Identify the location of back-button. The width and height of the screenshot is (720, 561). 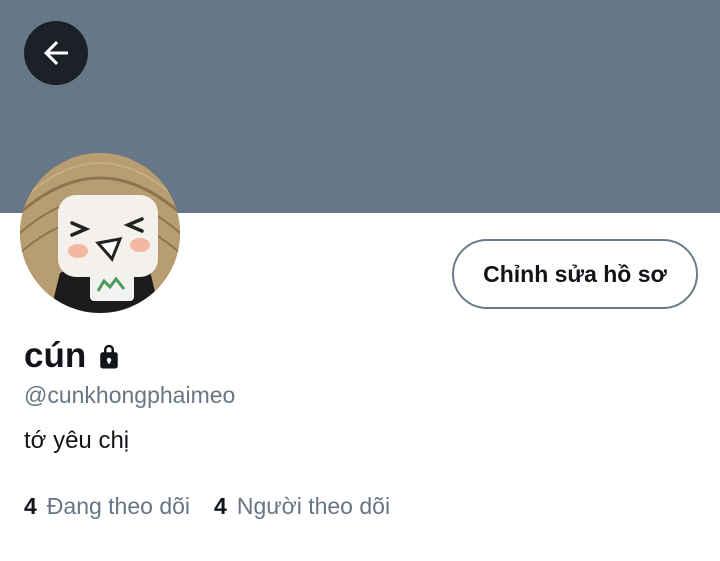
(56, 53).